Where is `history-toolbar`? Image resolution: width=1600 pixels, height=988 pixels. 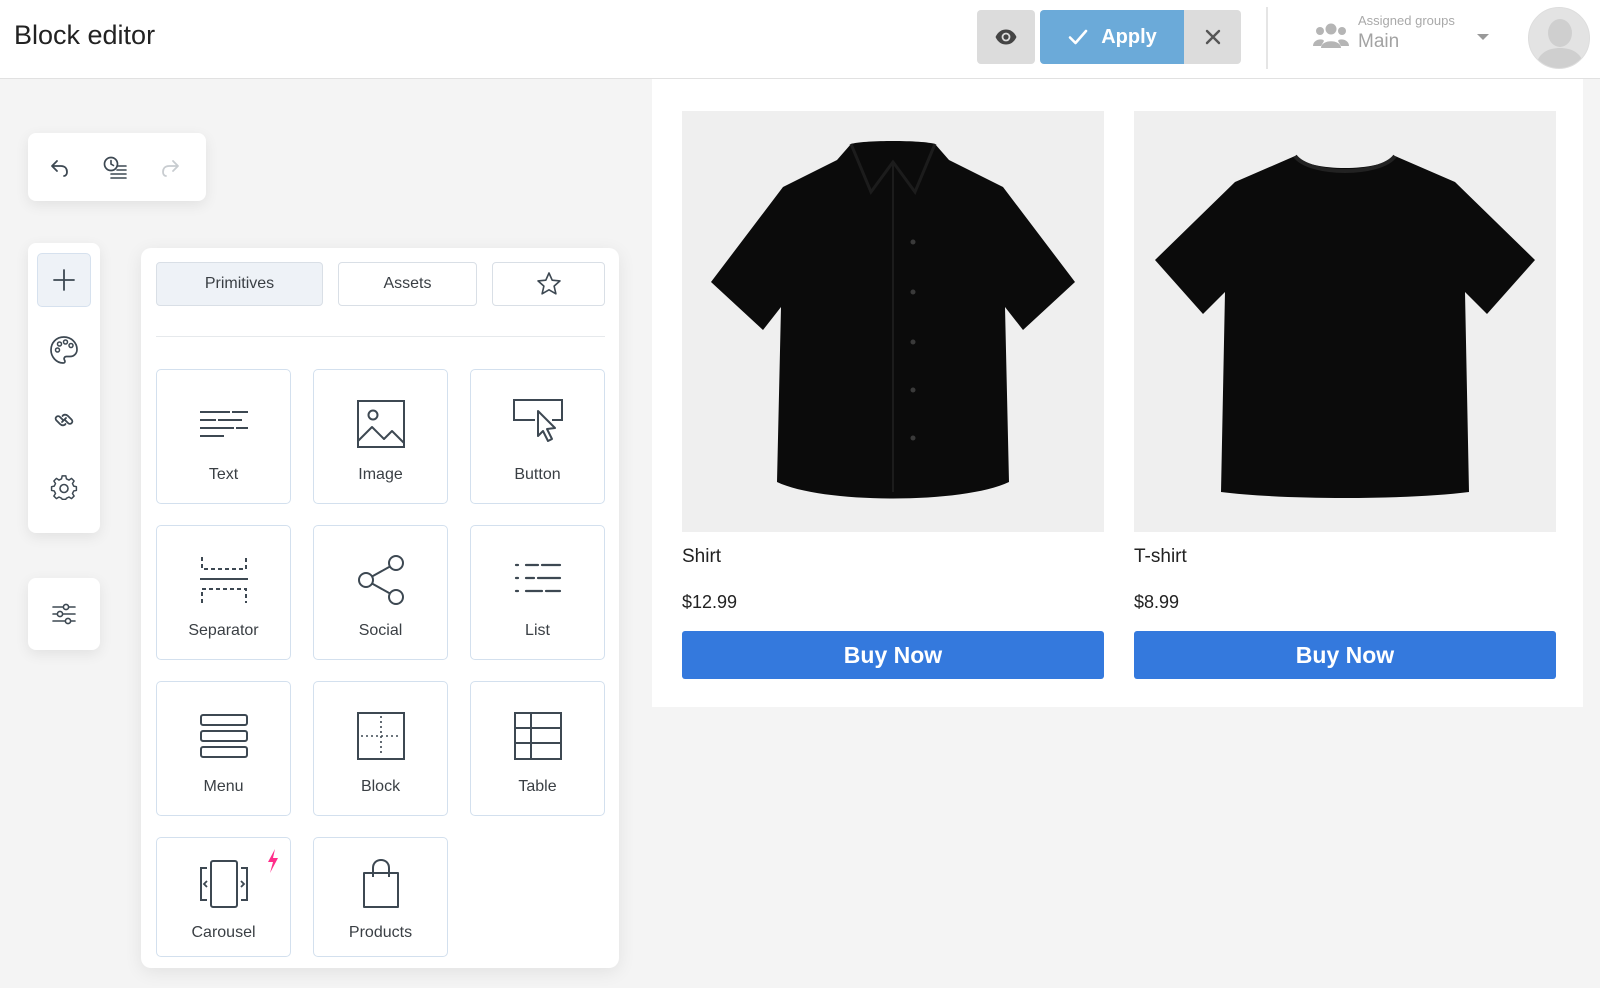
history-toolbar is located at coordinates (117, 167).